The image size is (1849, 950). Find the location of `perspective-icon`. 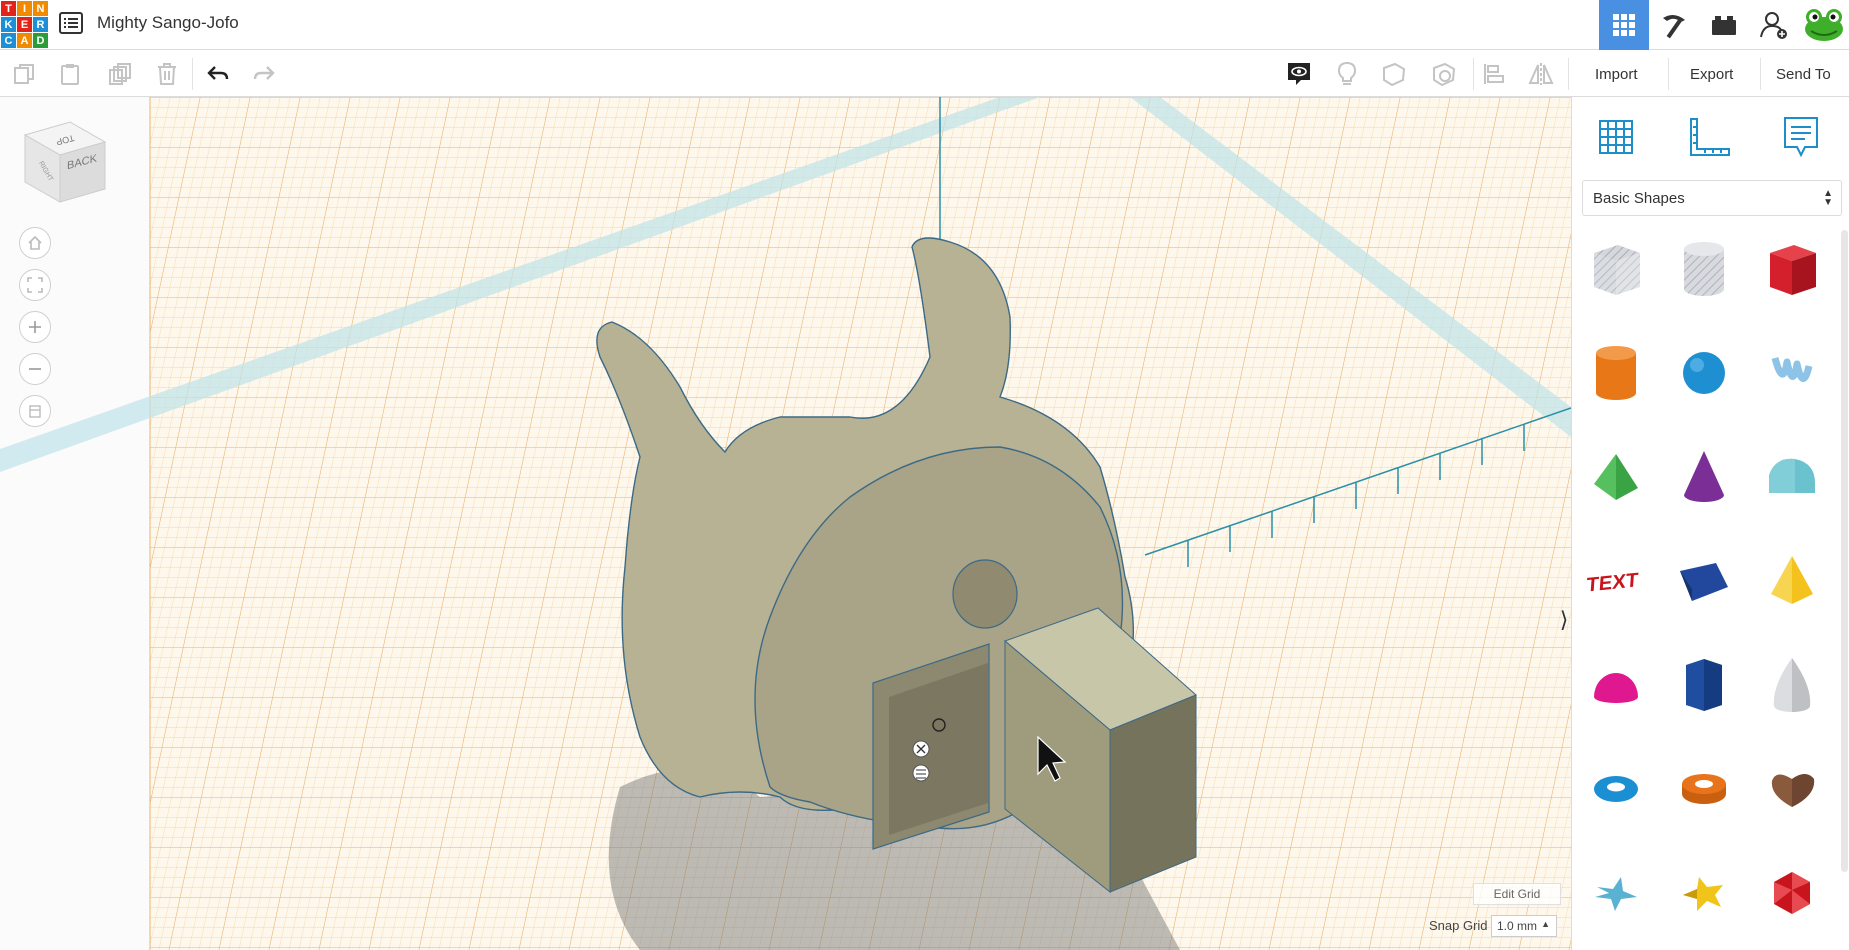

perspective-icon is located at coordinates (35, 411).